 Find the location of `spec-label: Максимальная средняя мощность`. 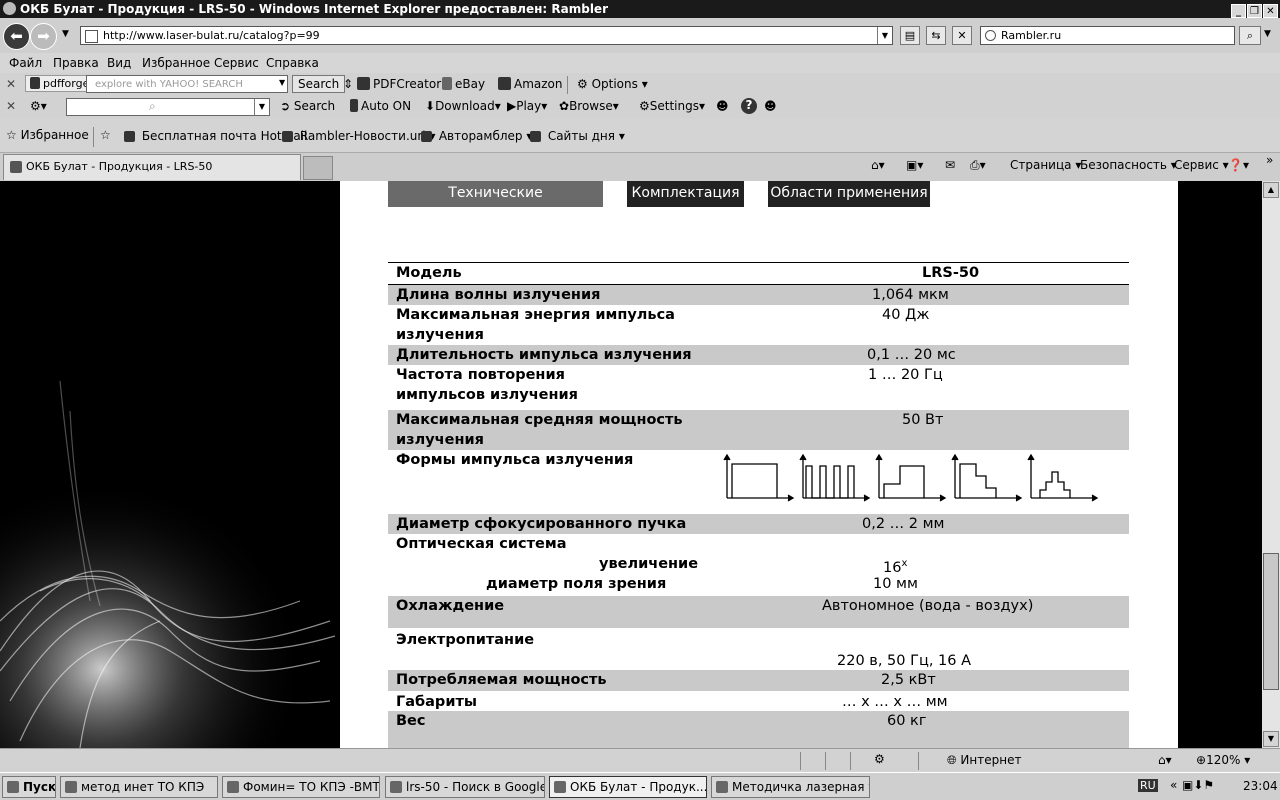

spec-label: Максимальная средняя мощность is located at coordinates (539, 420).